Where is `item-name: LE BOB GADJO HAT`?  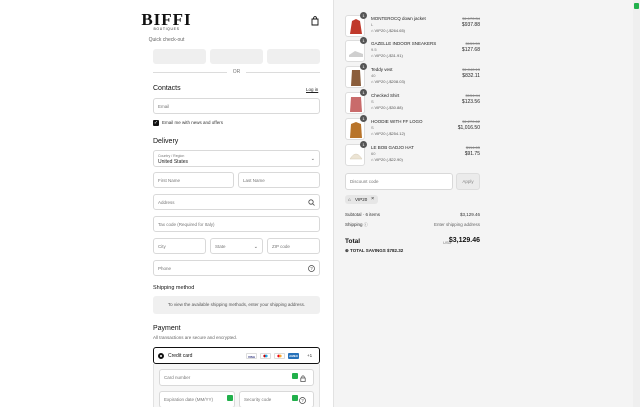 item-name: LE BOB GADJO HAT is located at coordinates (392, 147).